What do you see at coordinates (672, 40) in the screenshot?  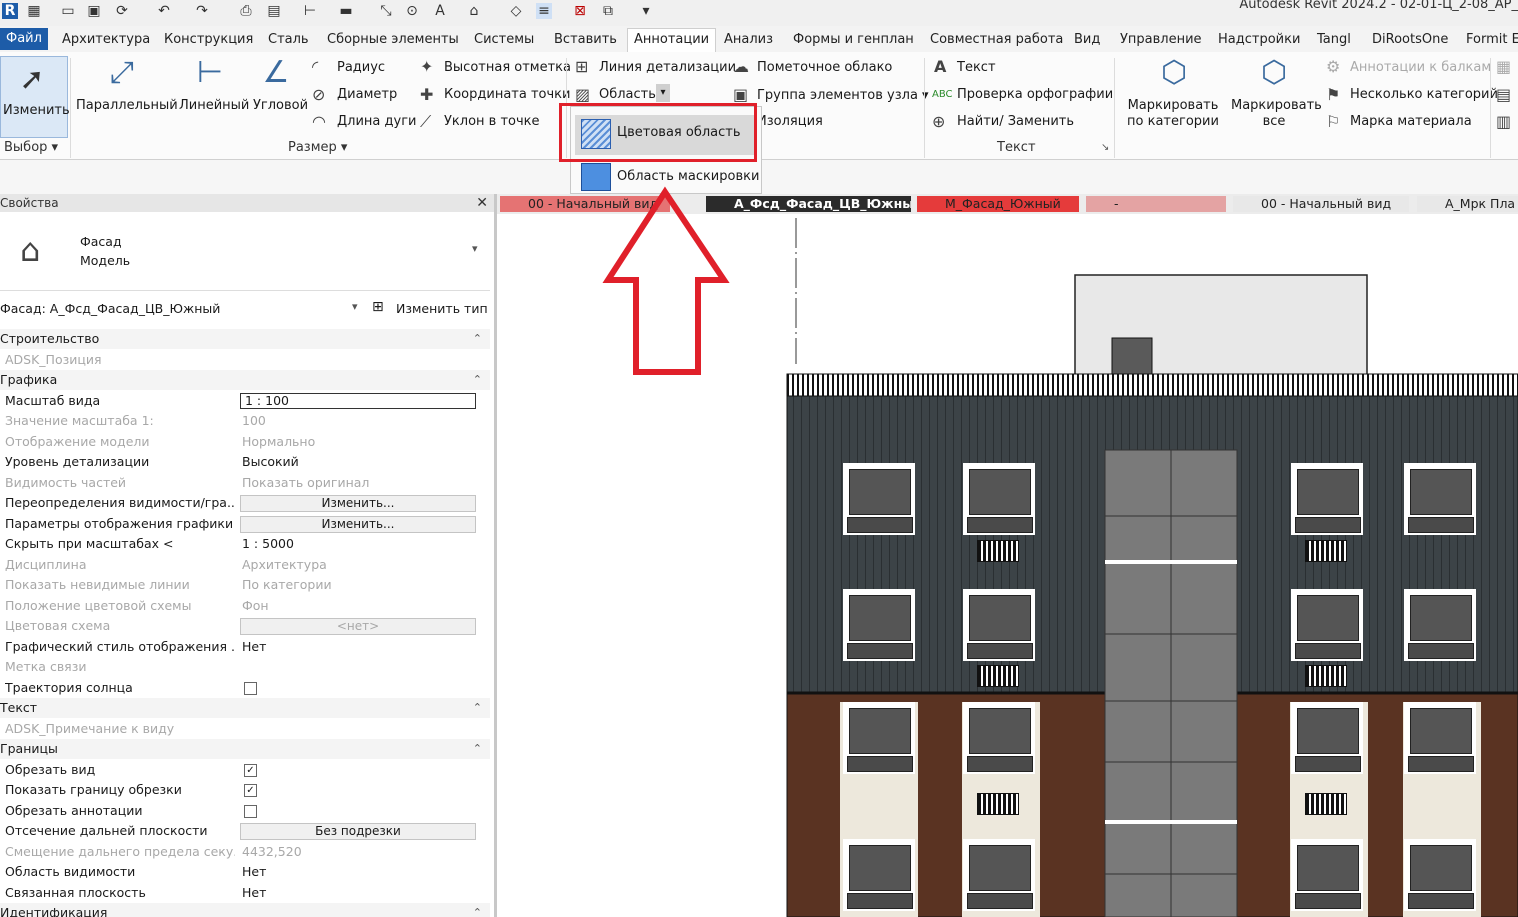 I see `tab-item-7: Аннотации` at bounding box center [672, 40].